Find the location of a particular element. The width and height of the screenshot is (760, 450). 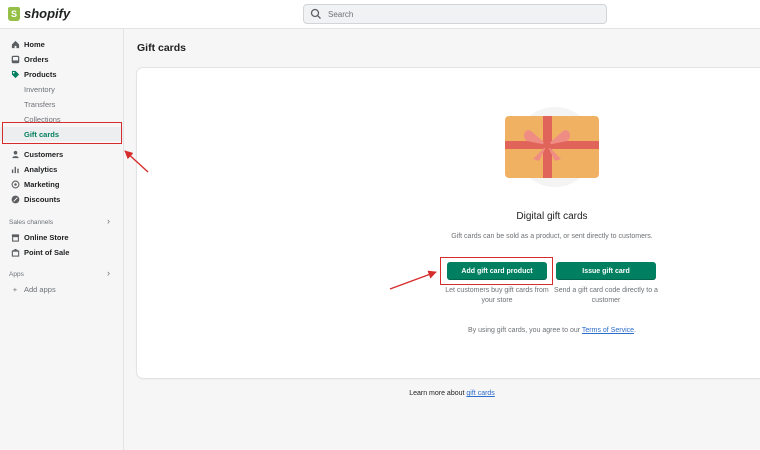

gift-card-illustration is located at coordinates (552, 147).